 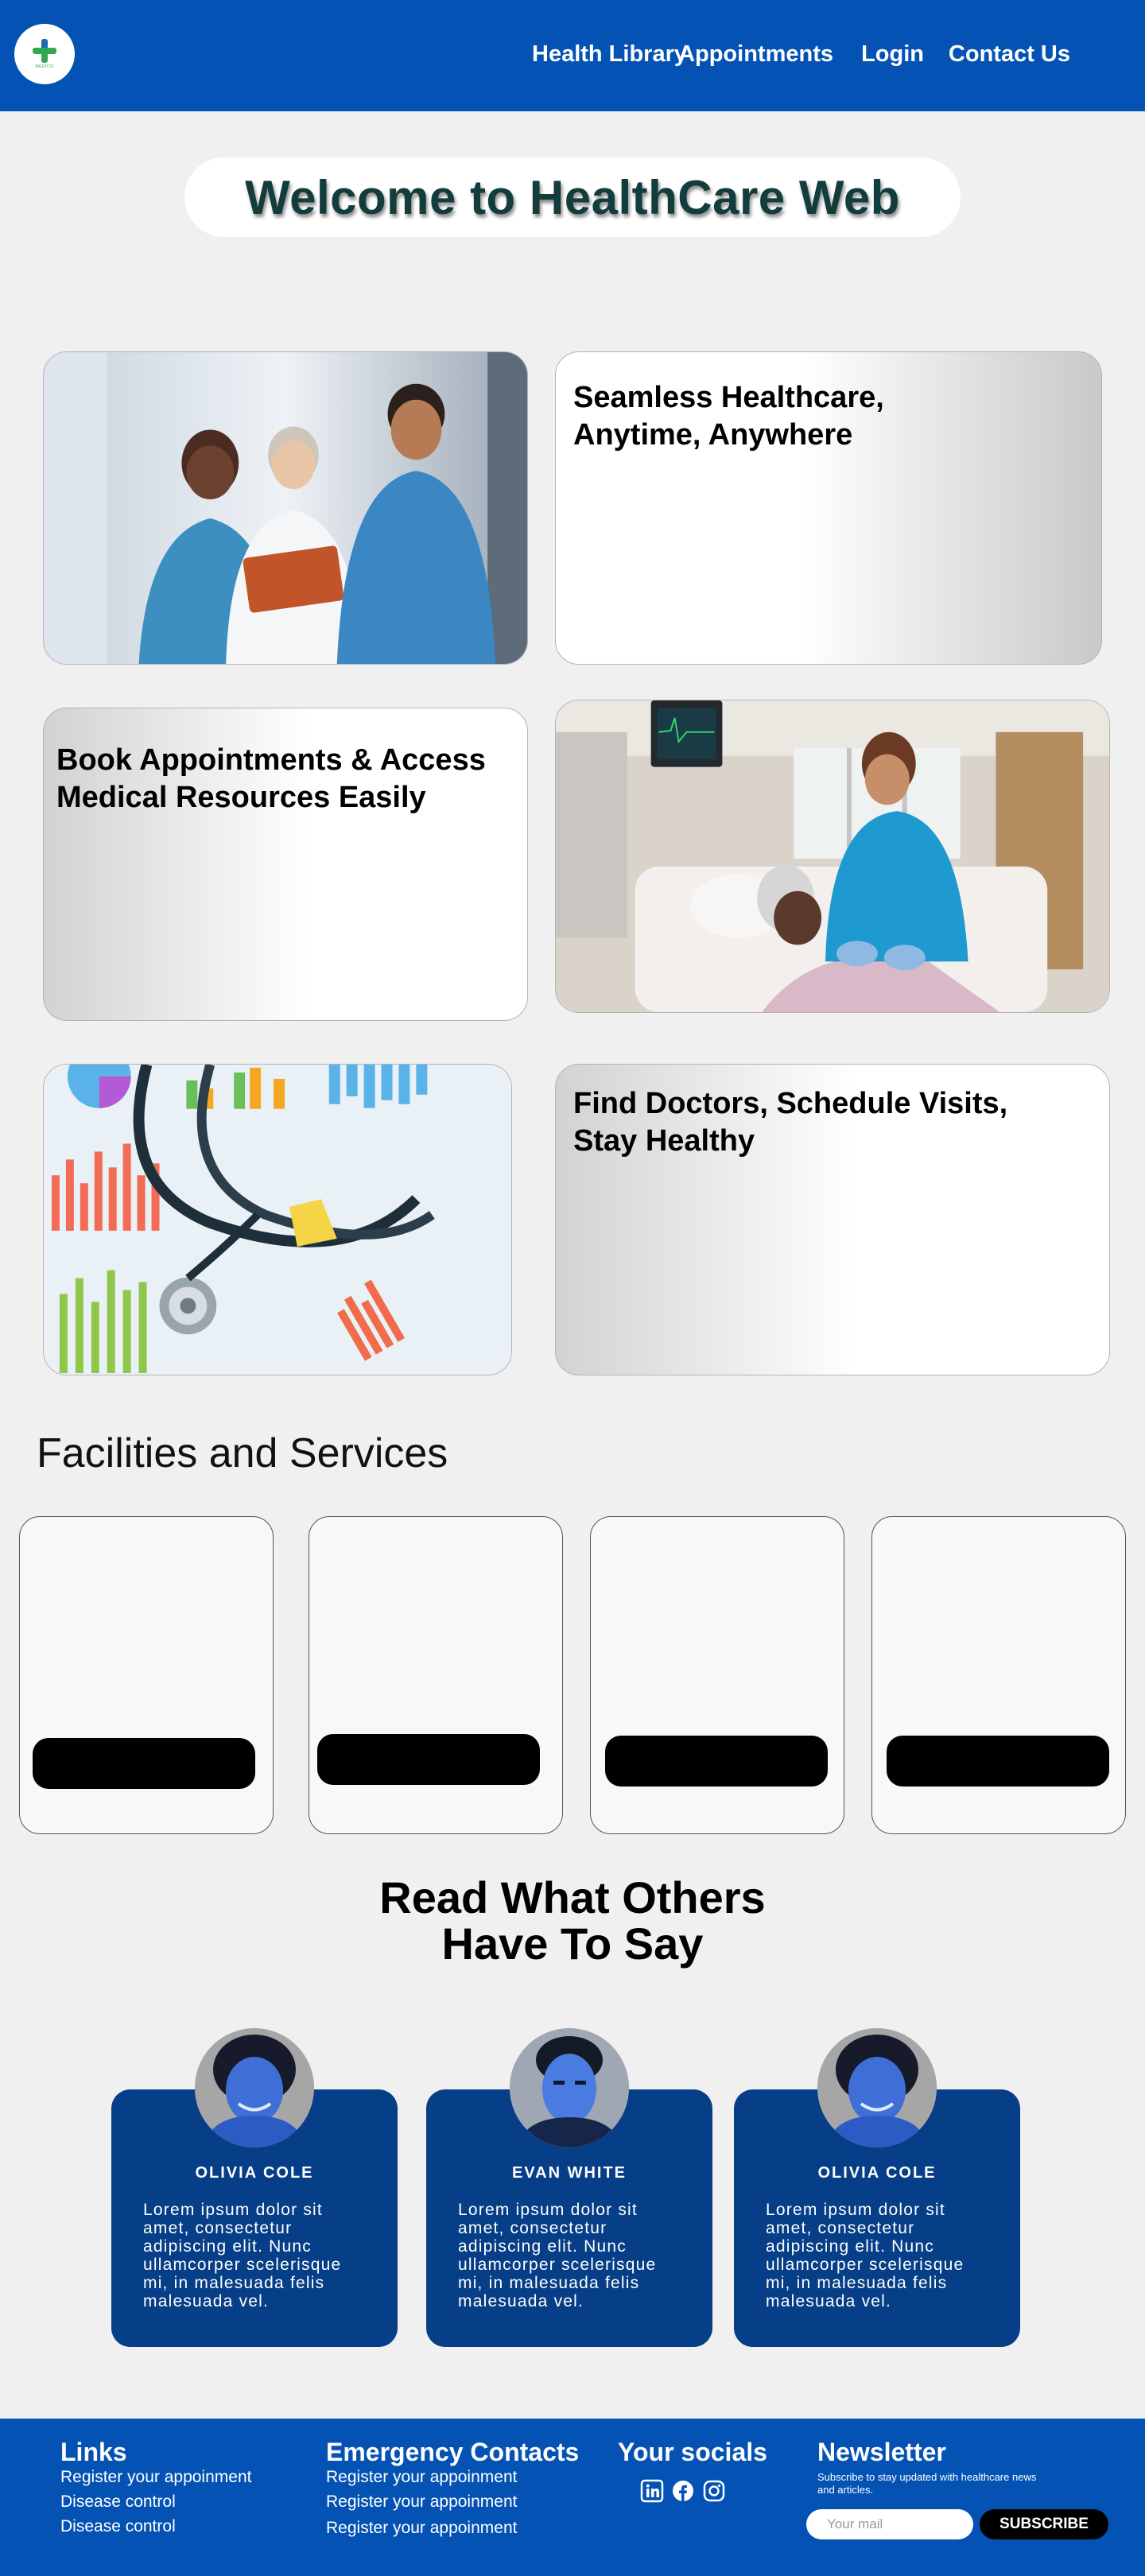 I want to click on linkedin-icon, so click(x=652, y=2491).